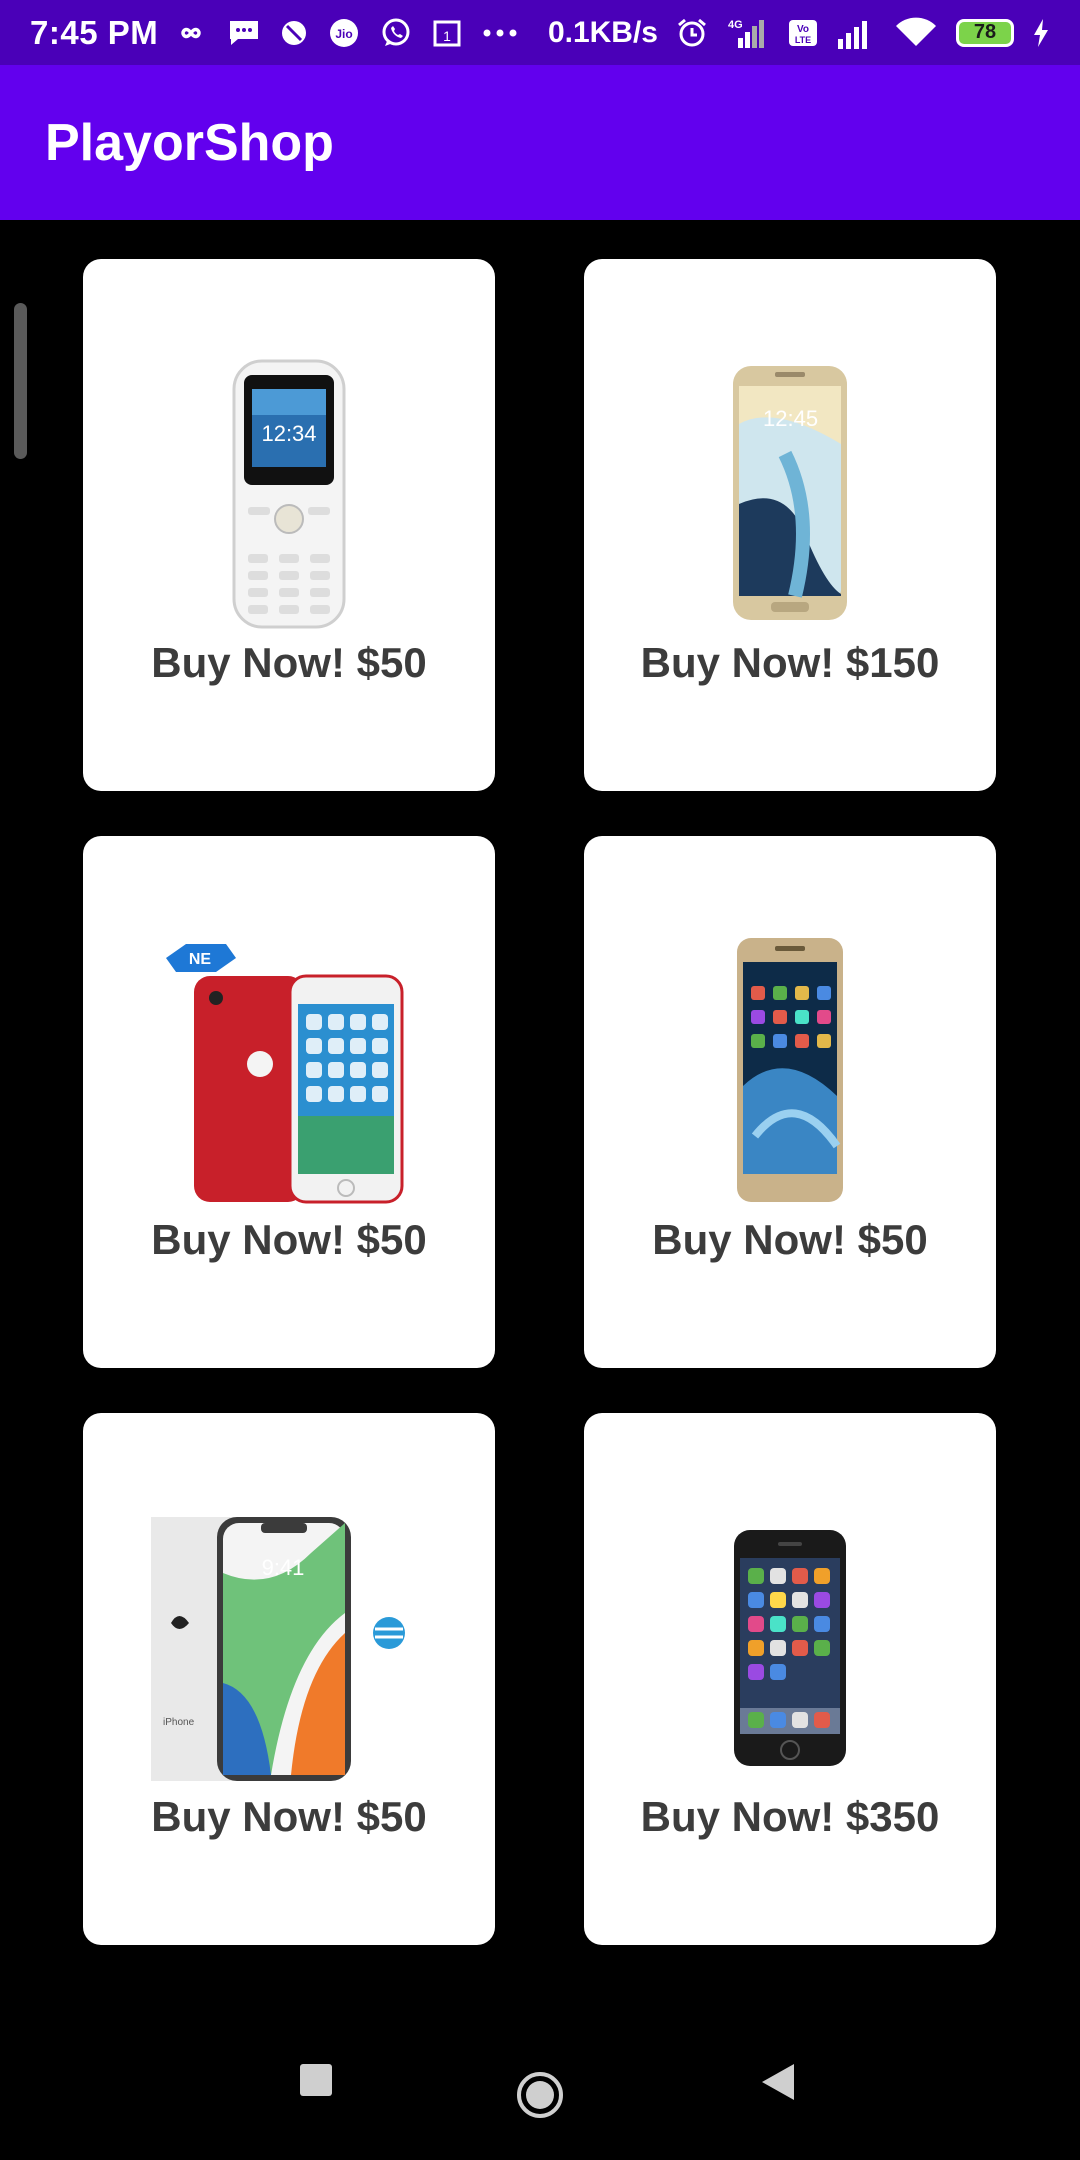 Image resolution: width=1080 pixels, height=2160 pixels. I want to click on buy-now-label: Buy Now! $150, so click(790, 663).